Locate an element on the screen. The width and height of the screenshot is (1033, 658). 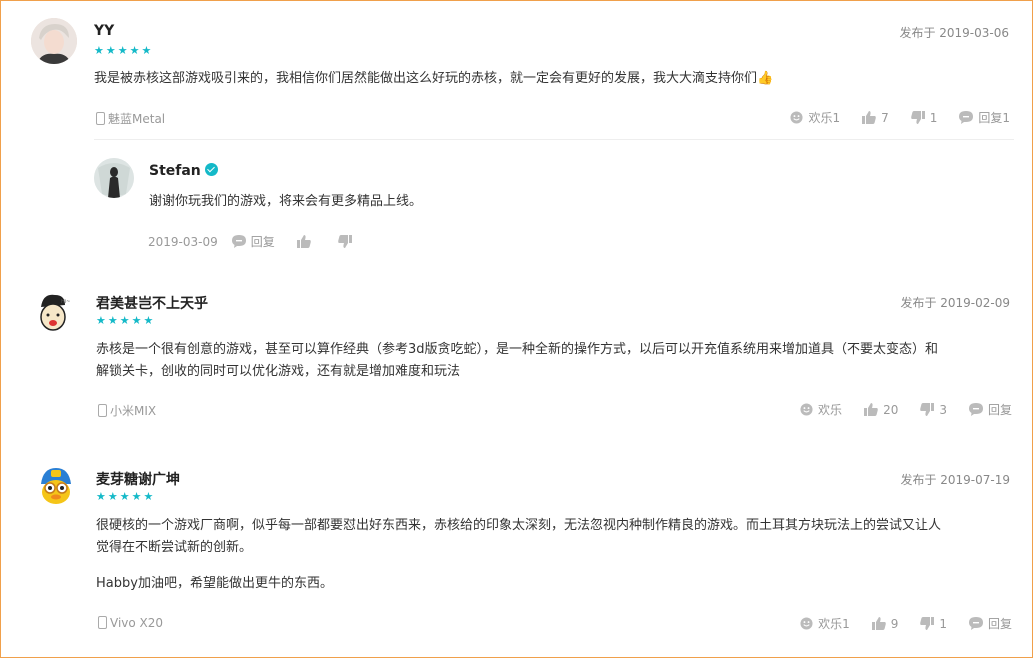
dev-dislike-button is located at coordinates (347, 241).